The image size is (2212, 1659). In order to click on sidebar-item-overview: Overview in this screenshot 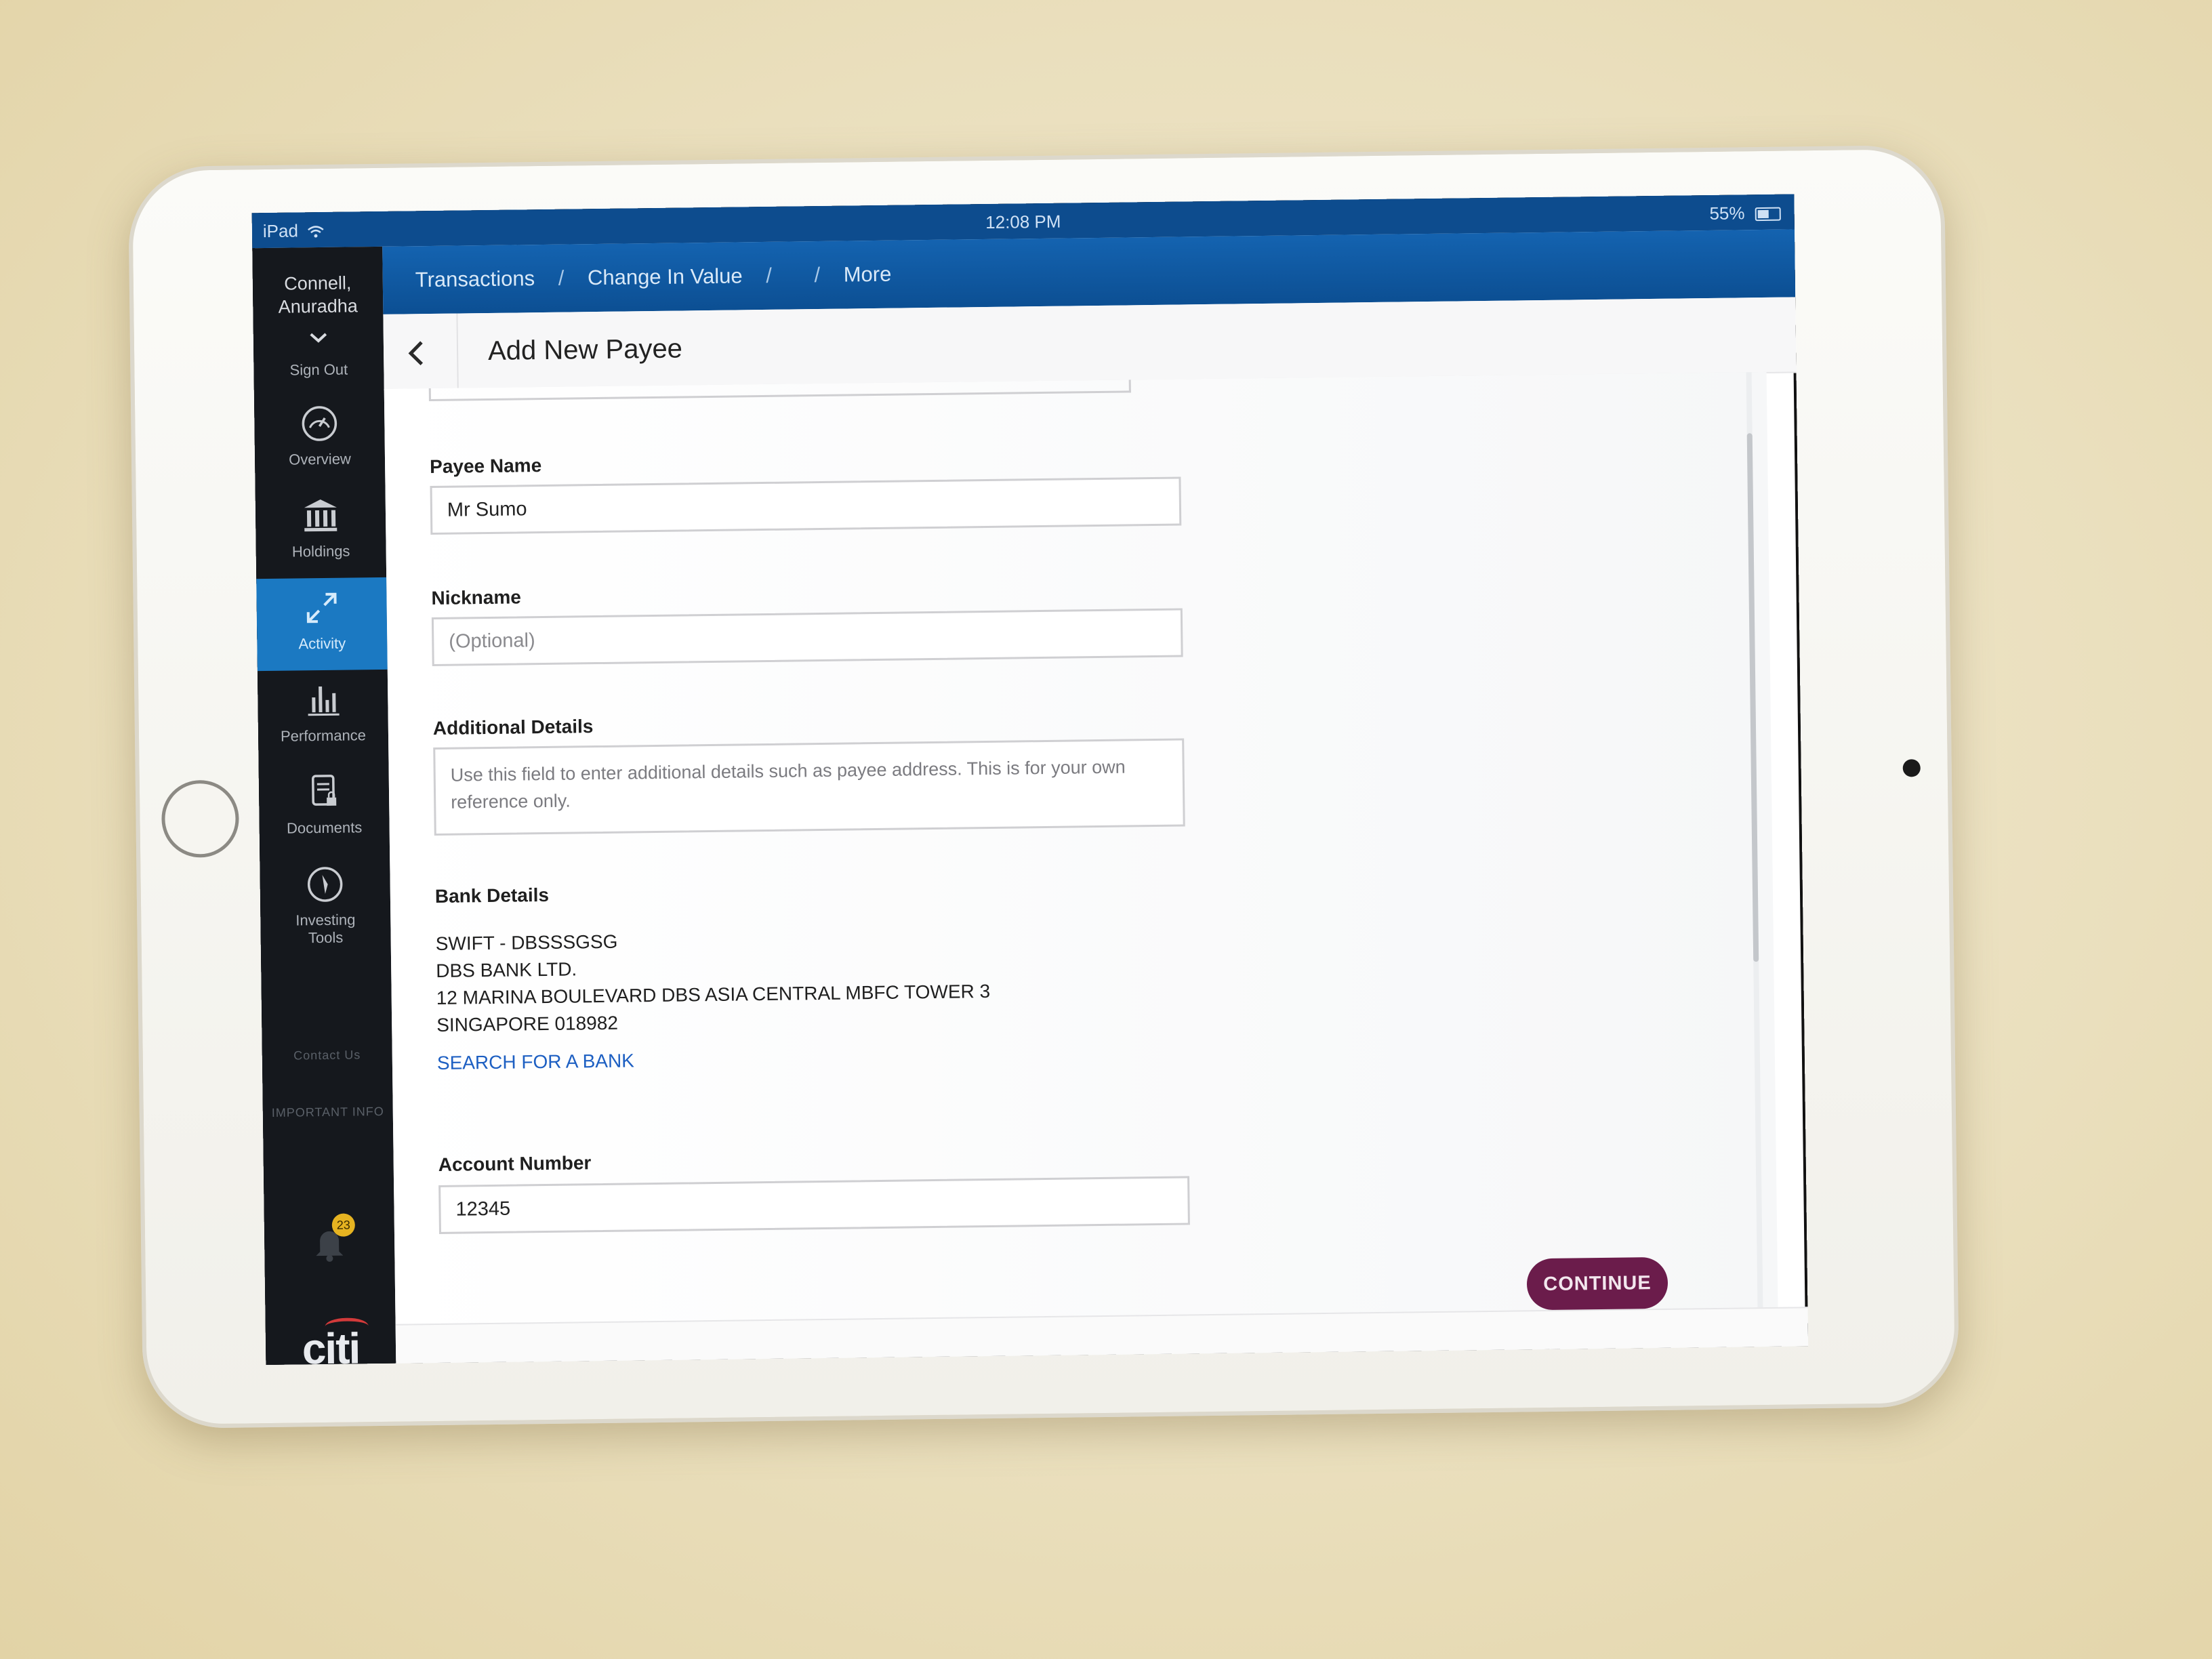, I will do `click(320, 440)`.